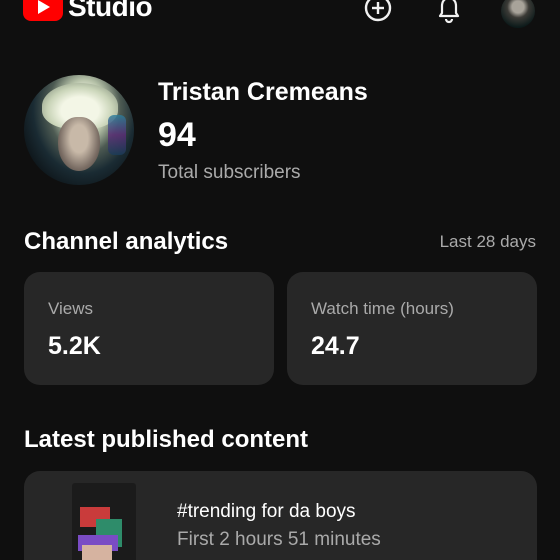 The width and height of the screenshot is (560, 560). Describe the element at coordinates (335, 346) in the screenshot. I see `watch-time-value: 24.7` at that location.